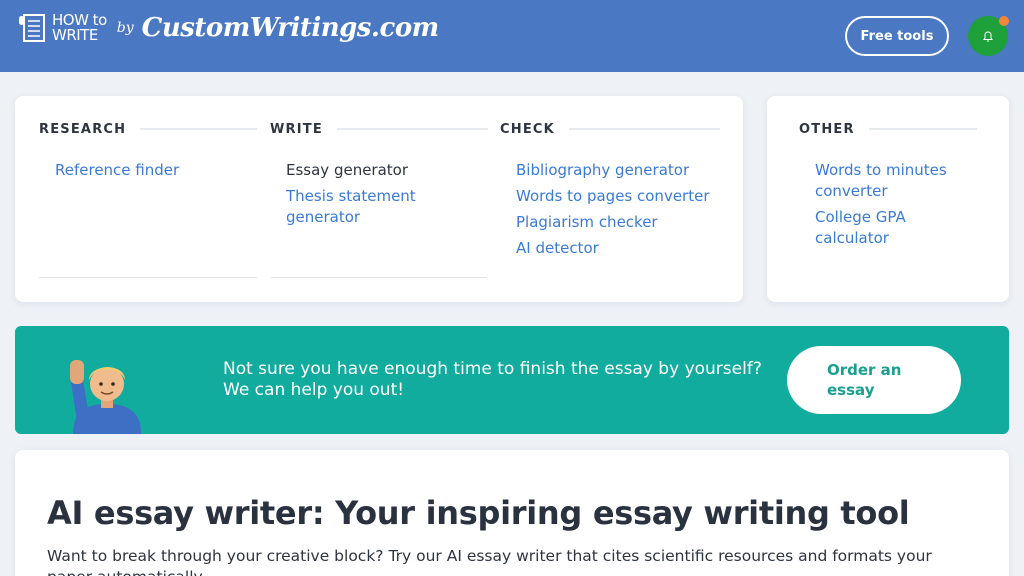  Describe the element at coordinates (156, 170) in the screenshot. I see `reference-finder-link: Reference finder` at that location.